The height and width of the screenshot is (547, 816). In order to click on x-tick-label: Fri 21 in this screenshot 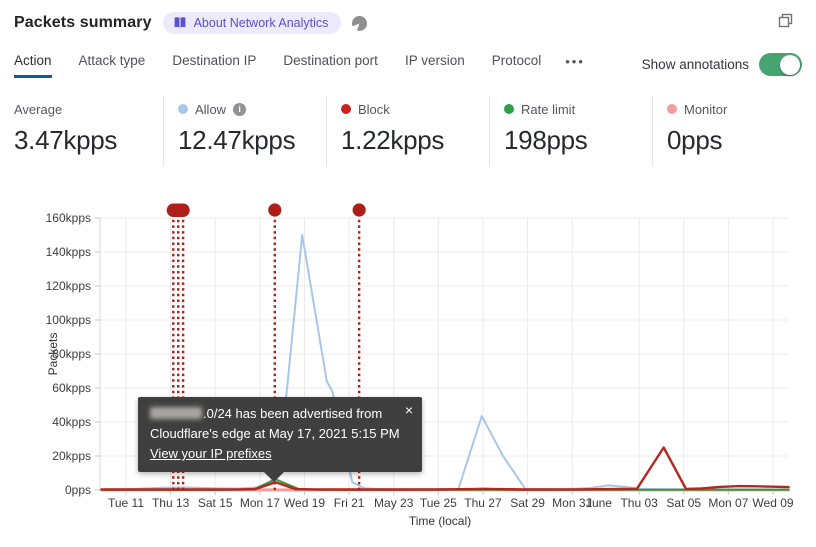, I will do `click(349, 503)`.